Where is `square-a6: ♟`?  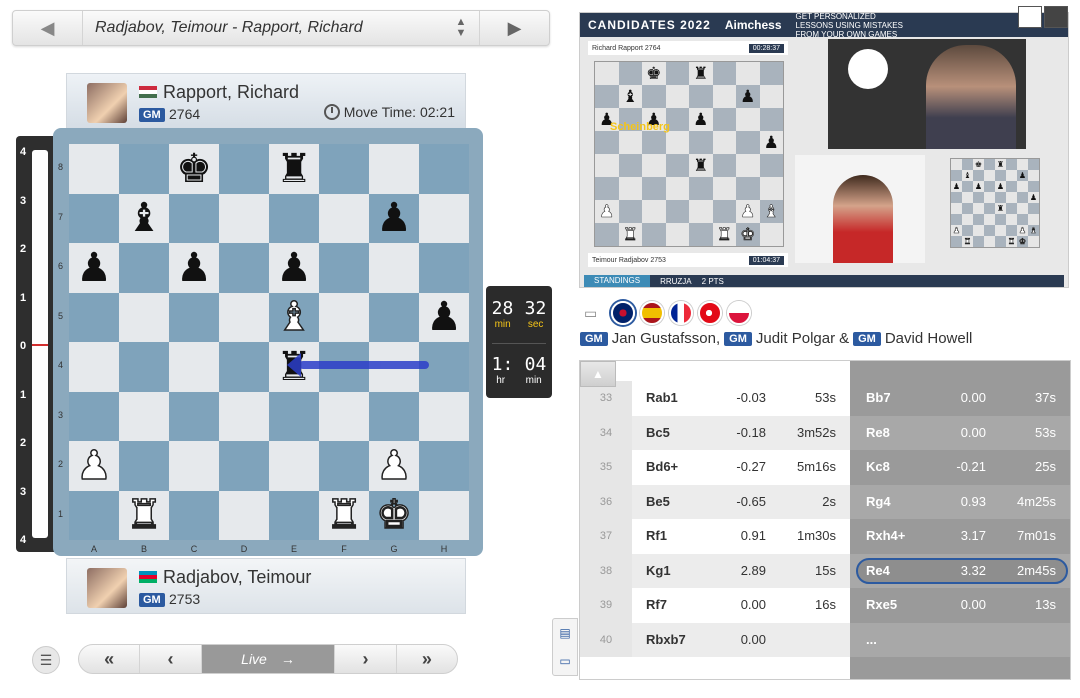
square-a6: ♟ is located at coordinates (94, 268).